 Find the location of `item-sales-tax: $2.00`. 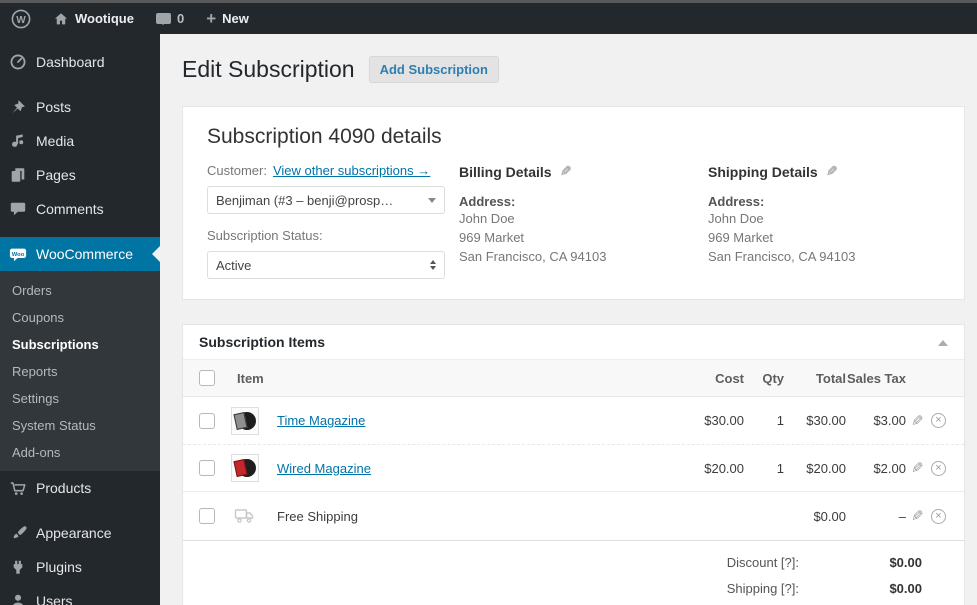

item-sales-tax: $2.00 is located at coordinates (889, 468).